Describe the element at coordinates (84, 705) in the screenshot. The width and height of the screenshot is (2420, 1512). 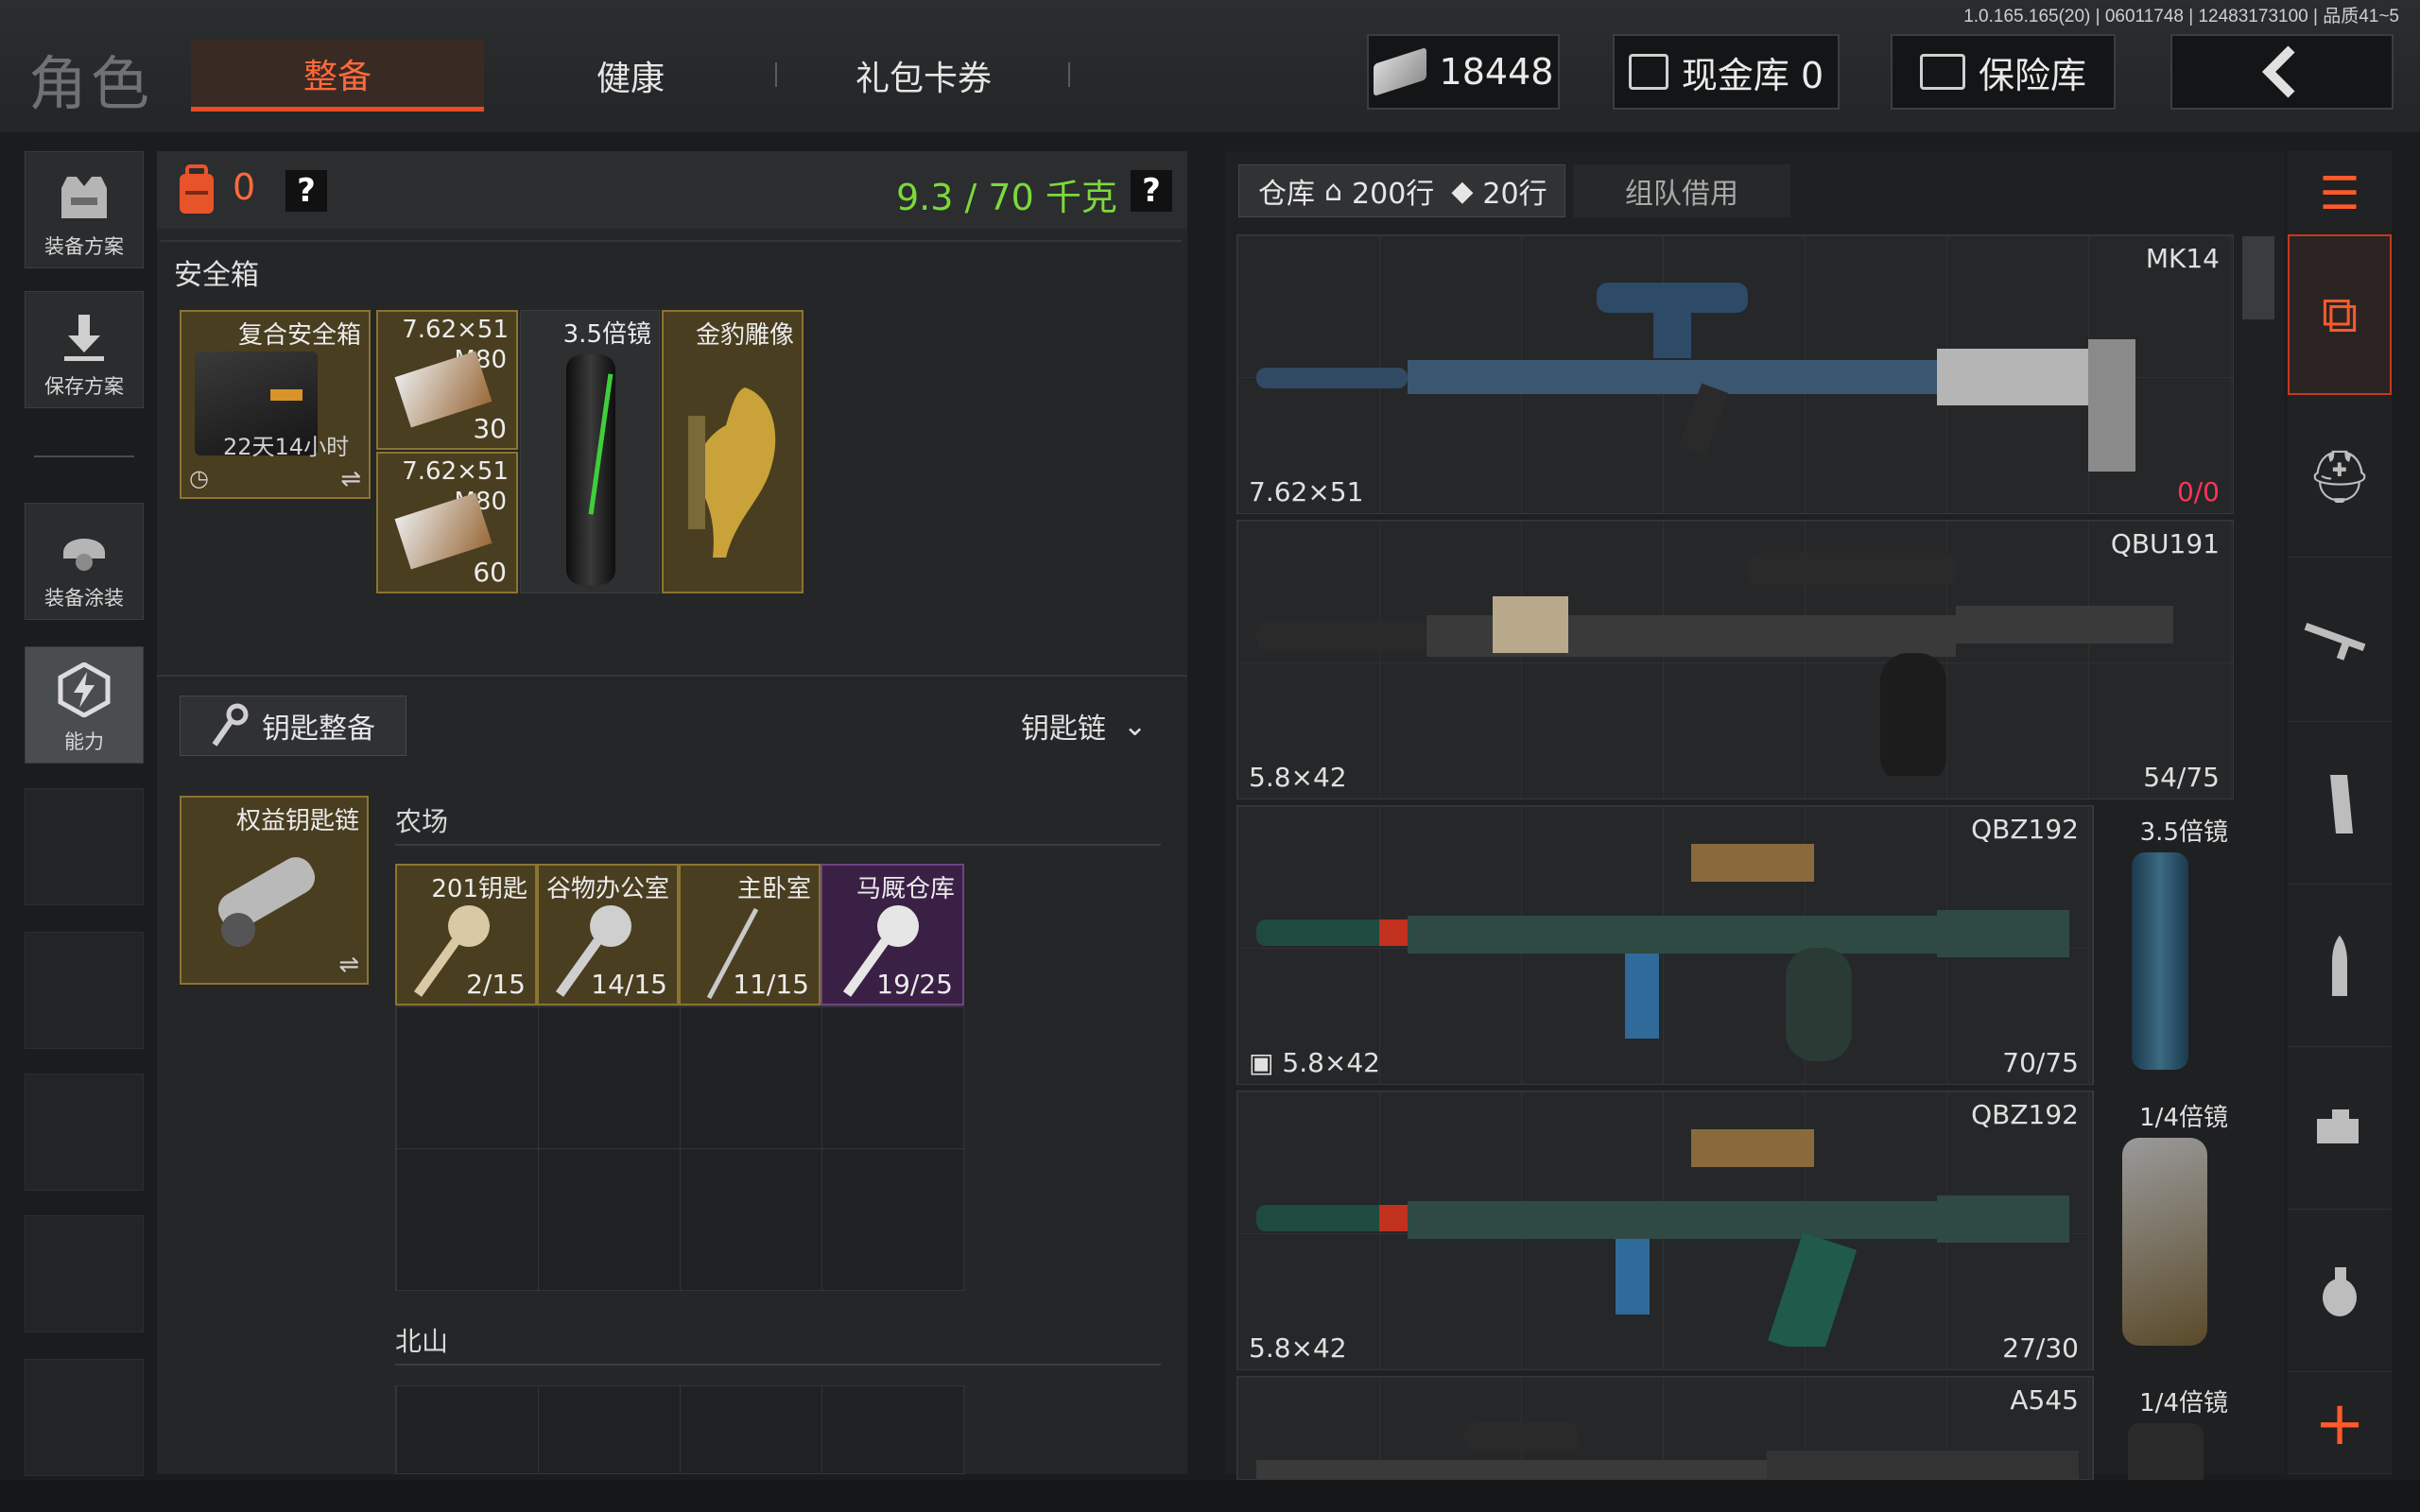
I see `ability-button: 能力` at that location.